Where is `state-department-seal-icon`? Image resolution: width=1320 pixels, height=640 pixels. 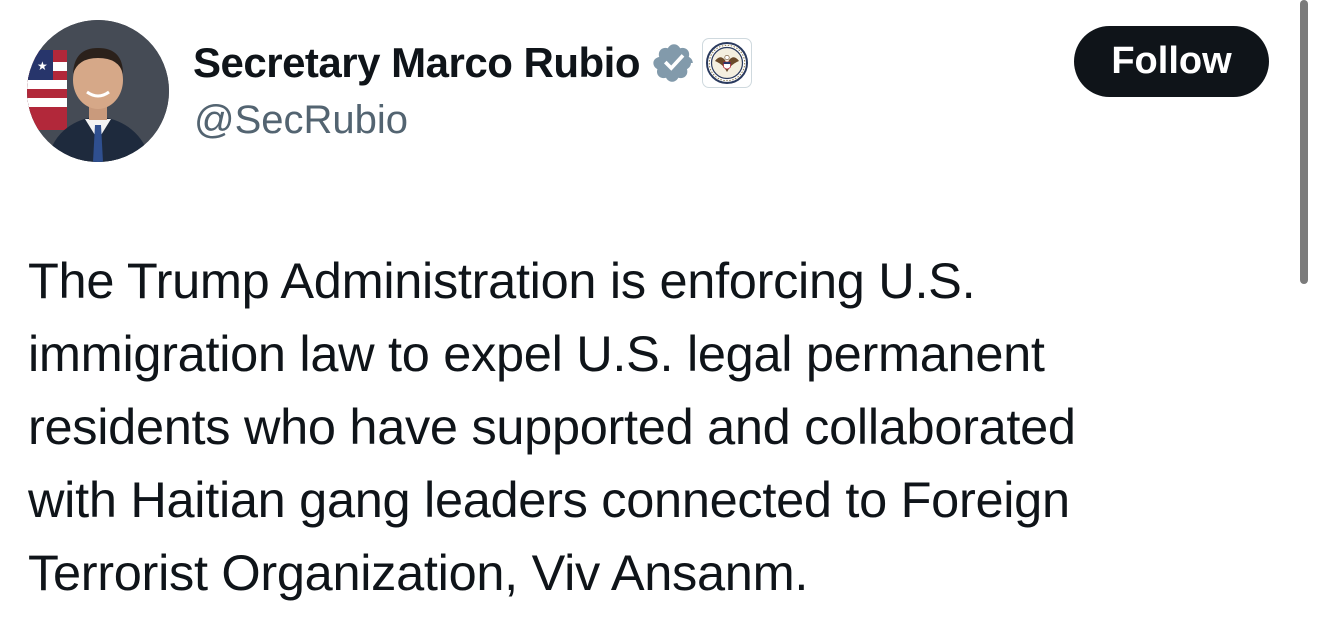
state-department-seal-icon is located at coordinates (727, 63).